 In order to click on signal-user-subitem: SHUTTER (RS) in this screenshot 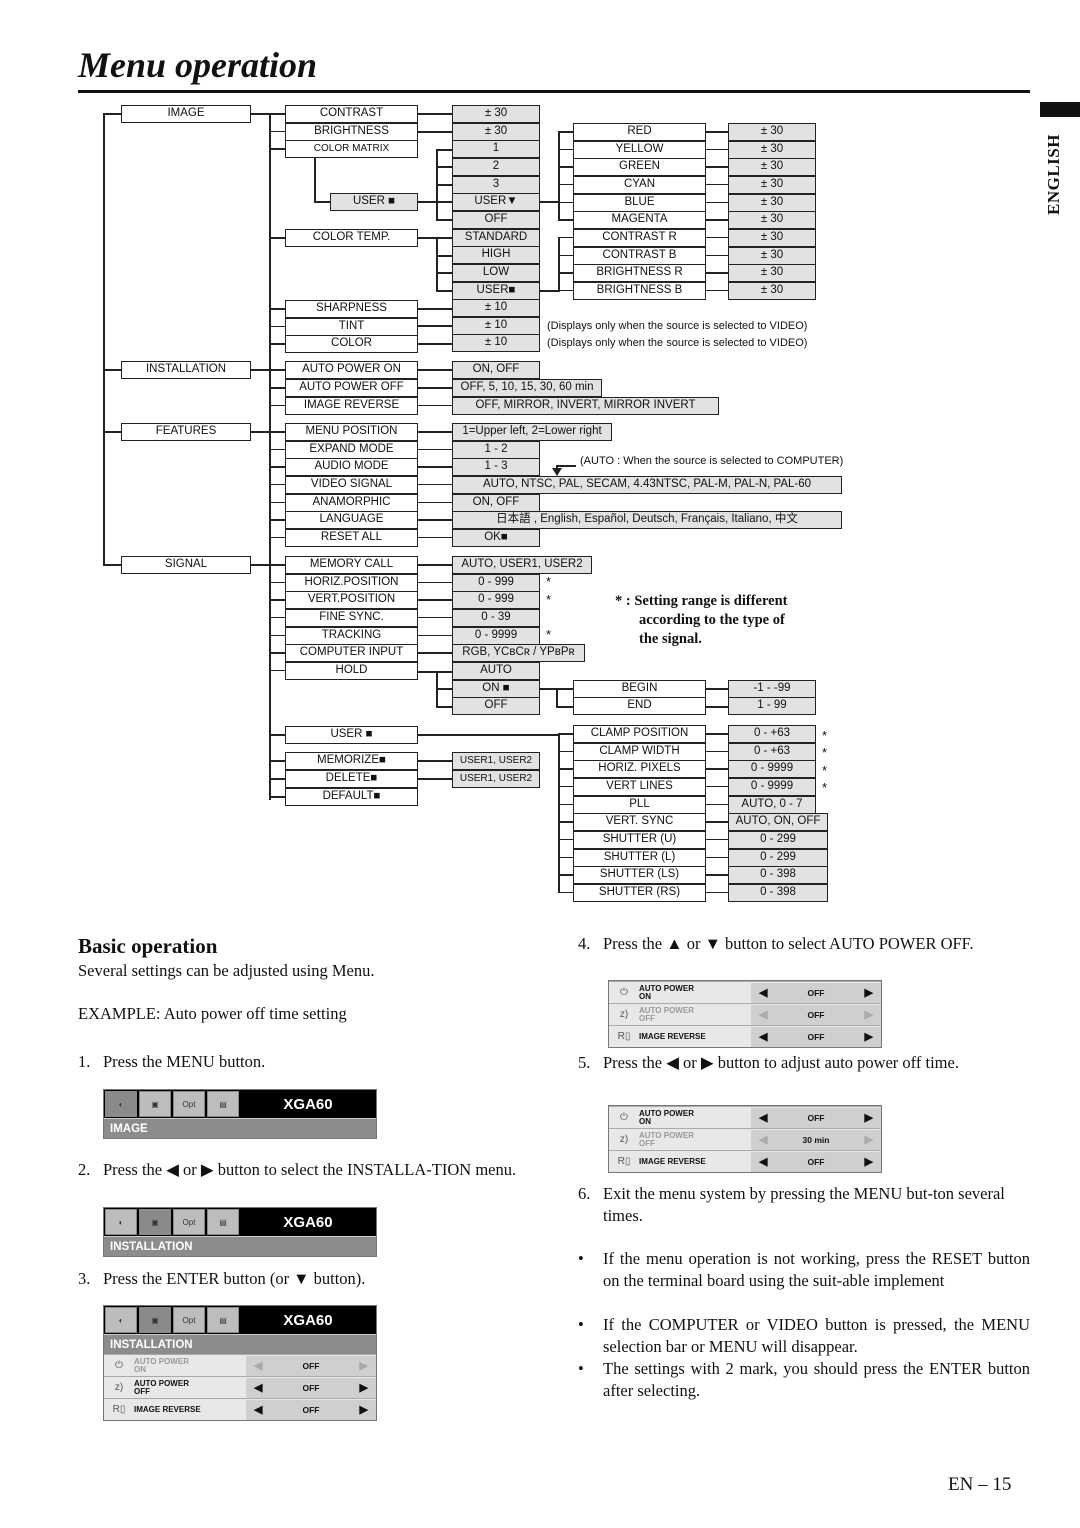, I will do `click(639, 892)`.